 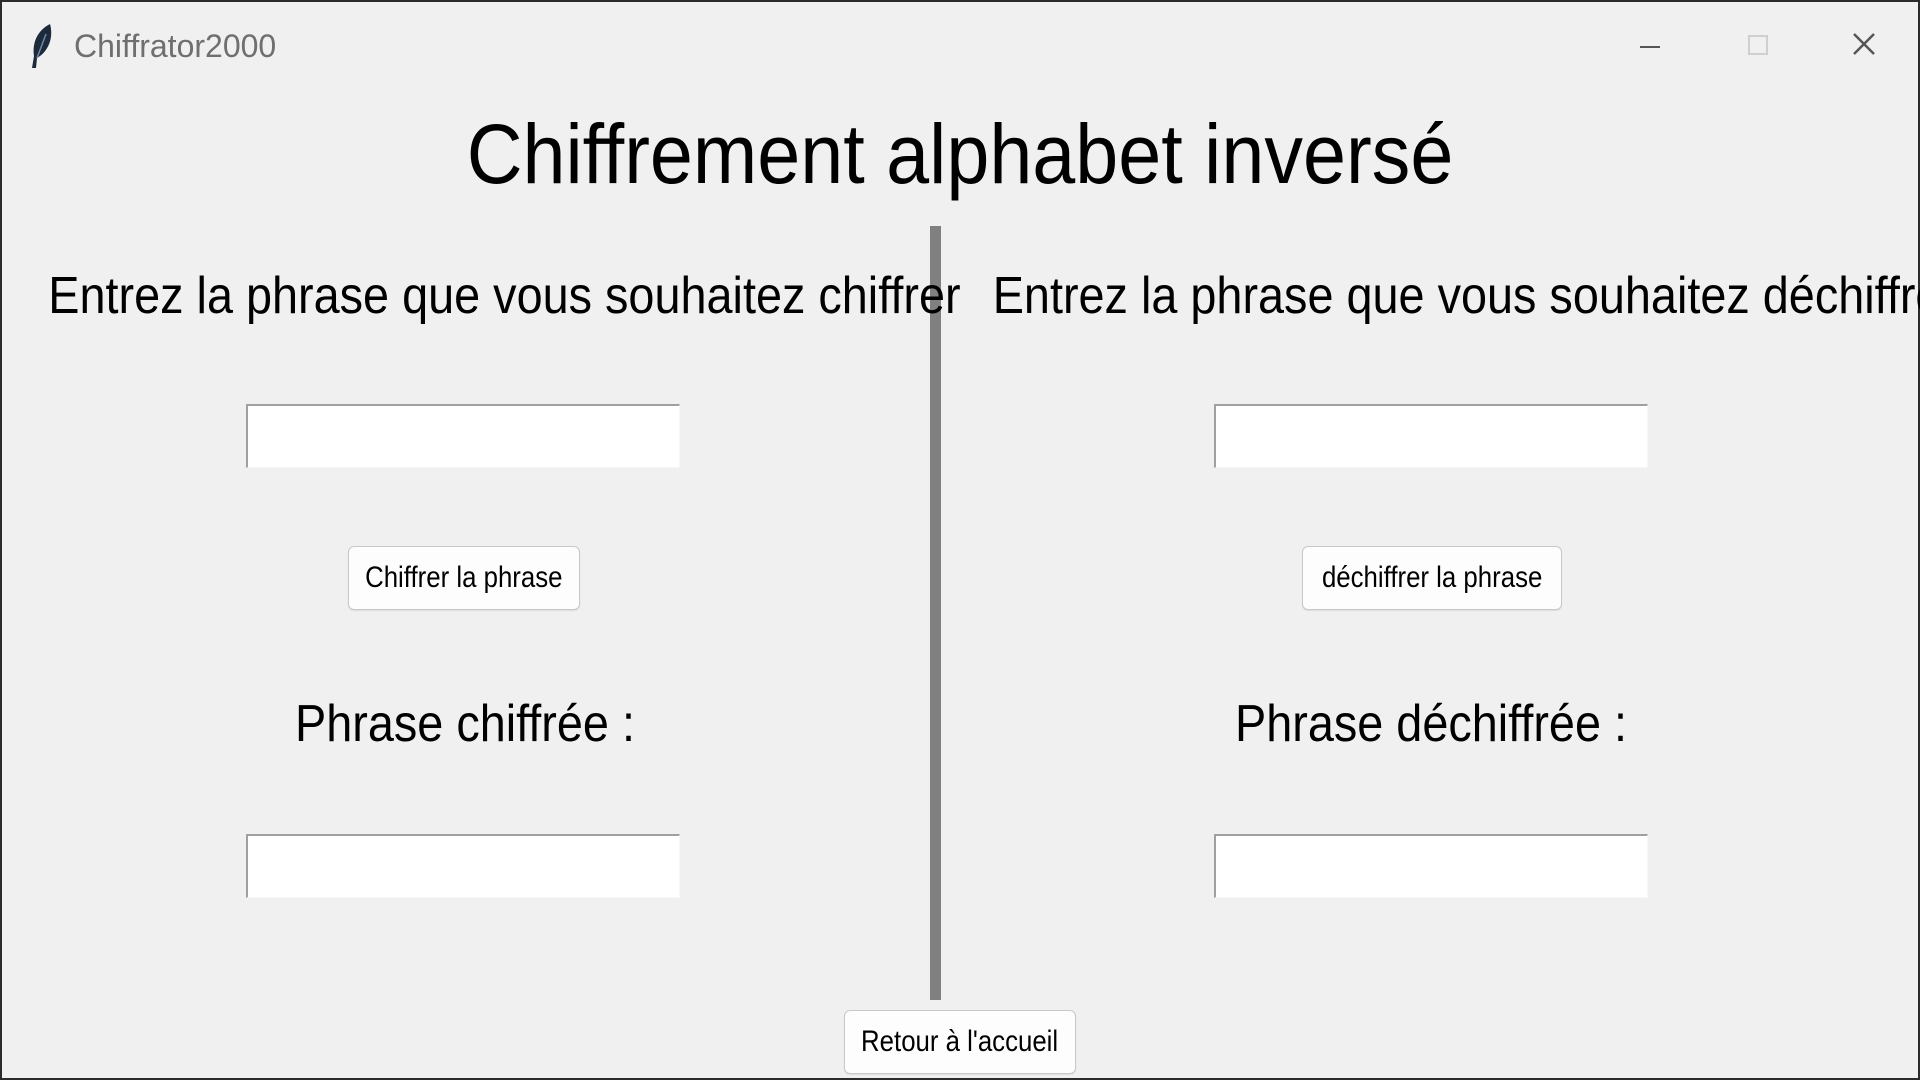 I want to click on maximize-button, so click(x=1758, y=46).